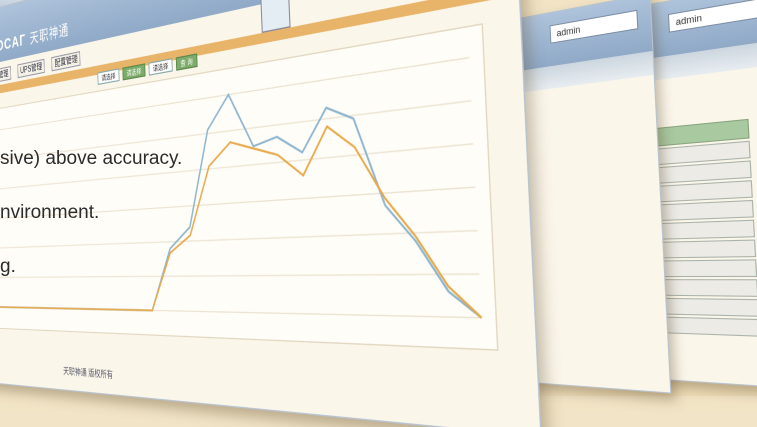 Image resolution: width=757 pixels, height=427 pixels. Describe the element at coordinates (187, 61) in the screenshot. I see `query-button: 查 询` at that location.